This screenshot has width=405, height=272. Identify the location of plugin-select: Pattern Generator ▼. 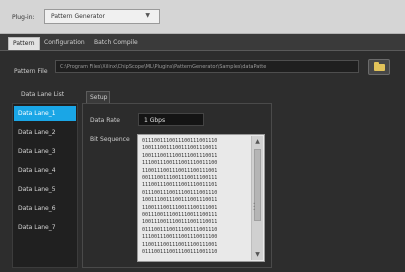
(102, 16).